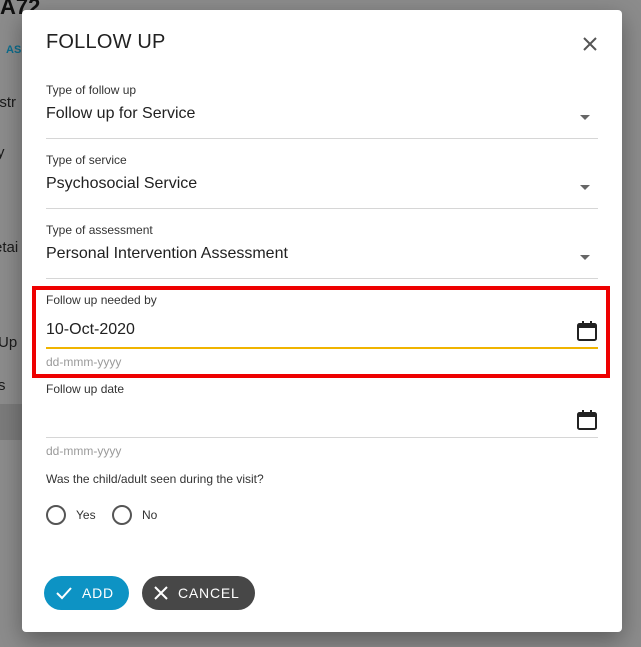  Describe the element at coordinates (71, 515) in the screenshot. I see `radio-yes: Yes` at that location.